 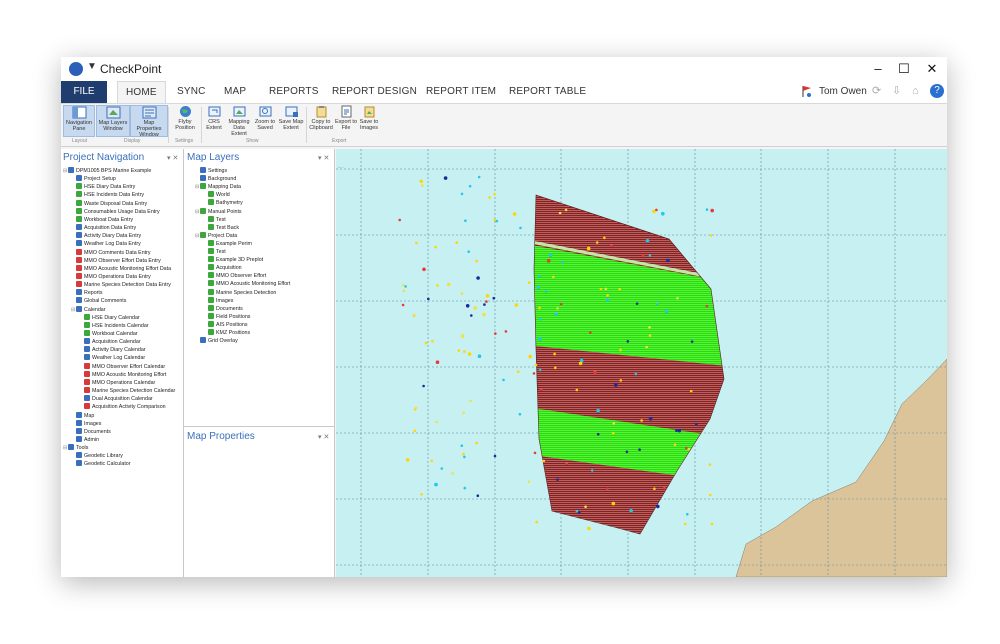 I want to click on nav-tree-item: ⊟ DPM1005 BPS Marine Example, so click(x=107, y=171).